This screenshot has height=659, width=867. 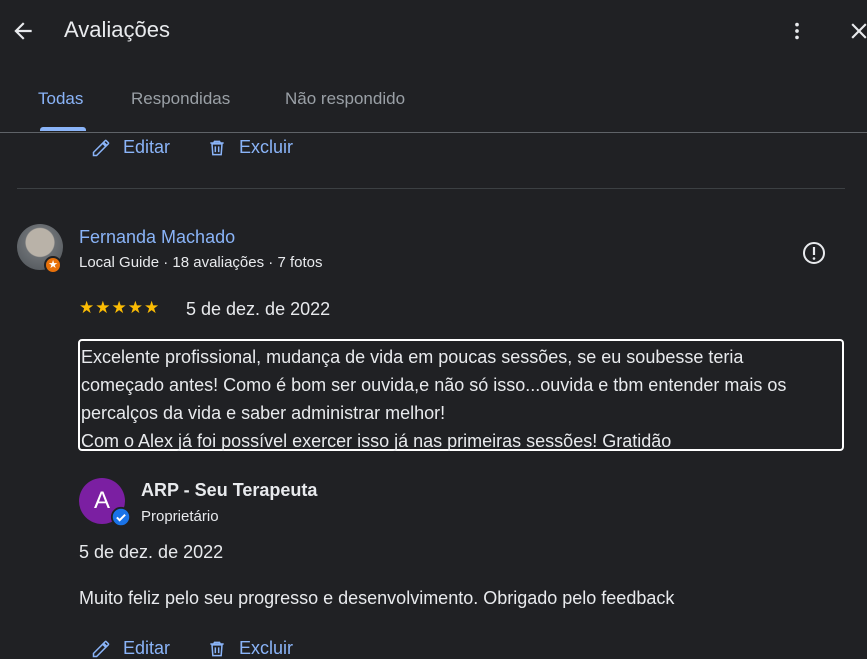 What do you see at coordinates (120, 307) in the screenshot?
I see `star-rating: ★★★★★` at bounding box center [120, 307].